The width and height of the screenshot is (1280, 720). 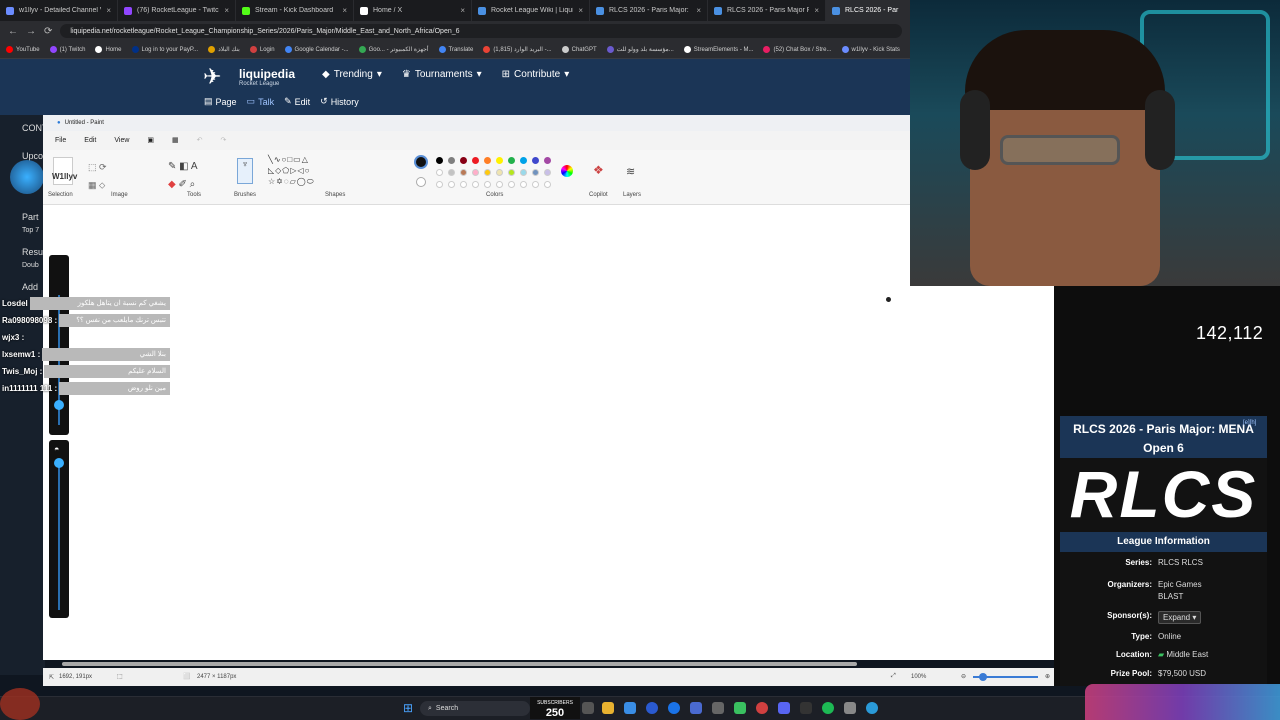 What do you see at coordinates (177, 10) in the screenshot?
I see `browser-tab: (76) RocketLeague - Twitch ×` at bounding box center [177, 10].